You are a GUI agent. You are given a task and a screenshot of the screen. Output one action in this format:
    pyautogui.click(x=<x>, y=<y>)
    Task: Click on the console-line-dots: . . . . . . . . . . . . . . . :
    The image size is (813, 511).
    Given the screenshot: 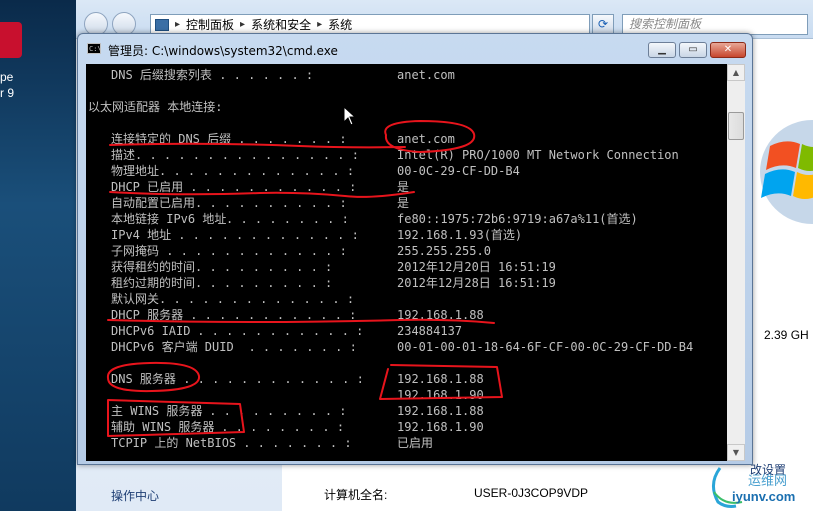 What is the action you would take?
    pyautogui.click(x=247, y=155)
    